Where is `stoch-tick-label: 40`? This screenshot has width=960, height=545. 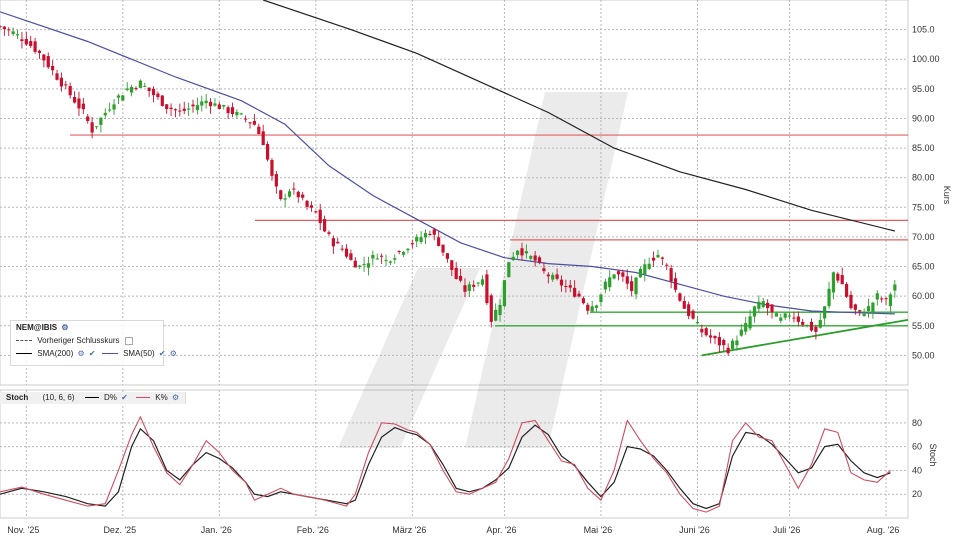 stoch-tick-label: 40 is located at coordinates (917, 470).